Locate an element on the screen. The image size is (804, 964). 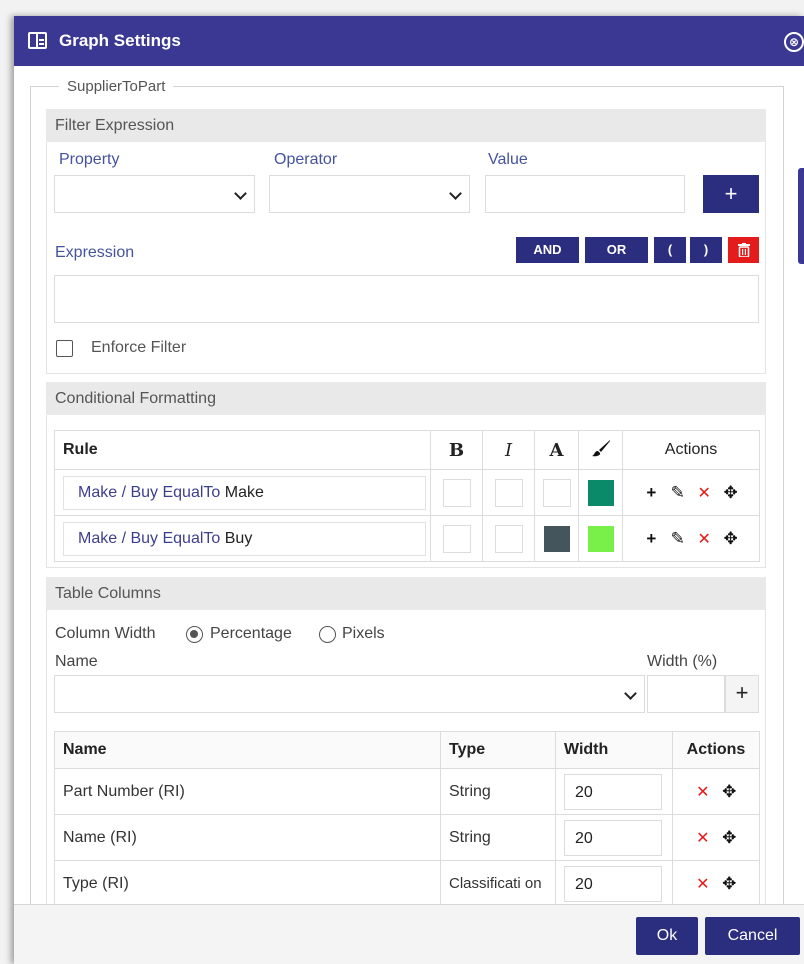
value-label: Value is located at coordinates (508, 159).